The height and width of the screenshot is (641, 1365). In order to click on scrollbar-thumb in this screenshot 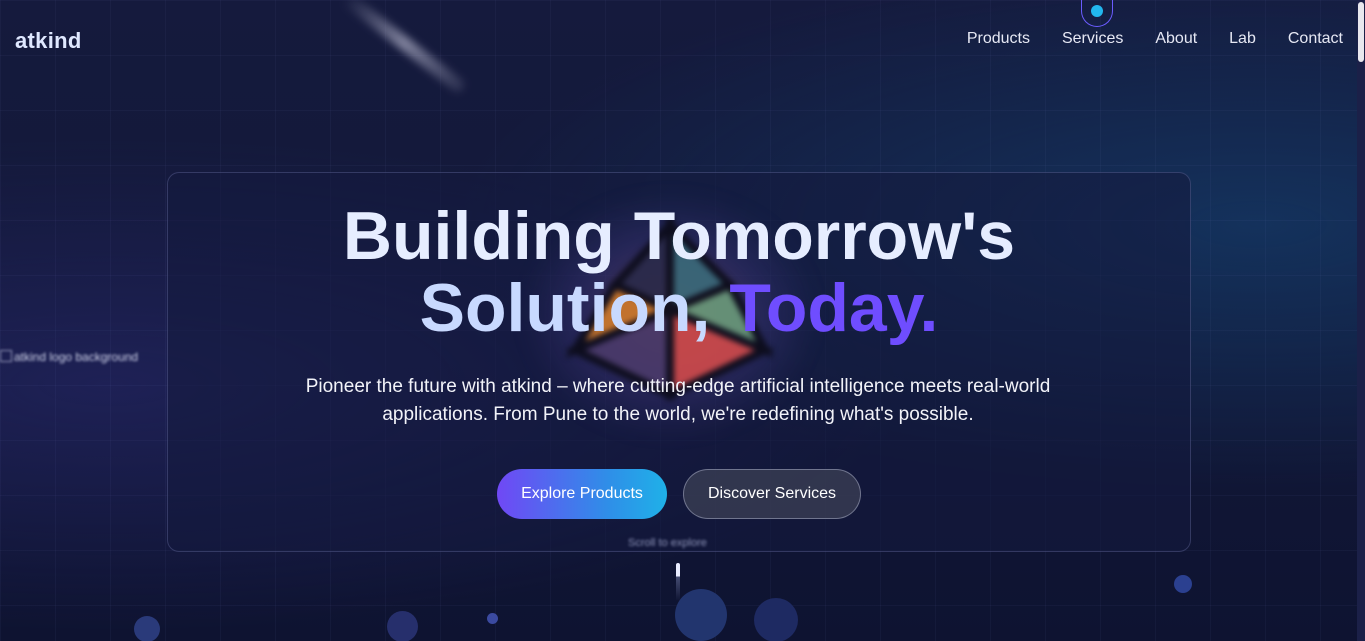, I will do `click(1361, 32)`.